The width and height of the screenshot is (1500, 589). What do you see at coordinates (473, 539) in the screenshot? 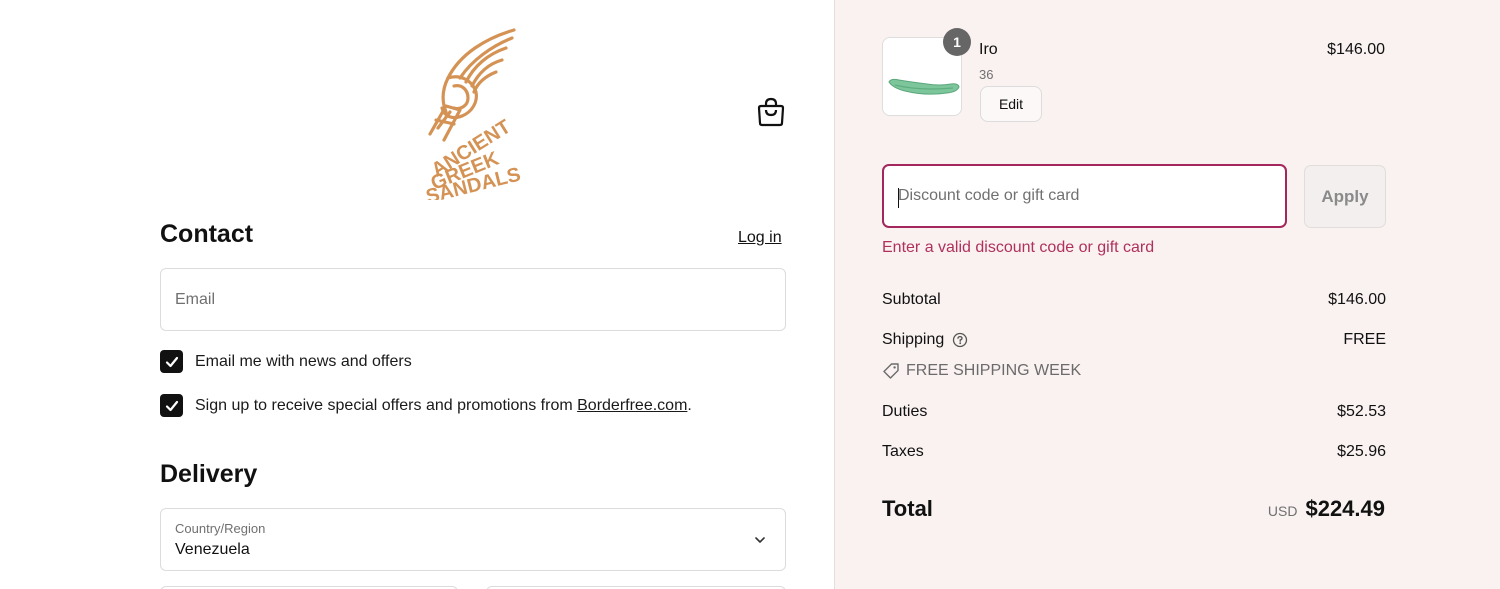
I see `country-select: Country/Region Venezuela` at bounding box center [473, 539].